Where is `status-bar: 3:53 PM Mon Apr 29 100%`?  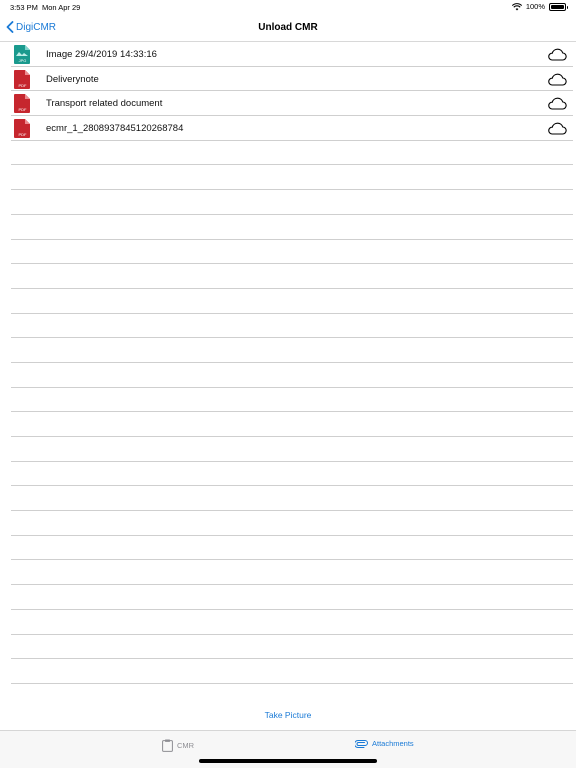
status-bar: 3:53 PM Mon Apr 29 100% is located at coordinates (288, 7).